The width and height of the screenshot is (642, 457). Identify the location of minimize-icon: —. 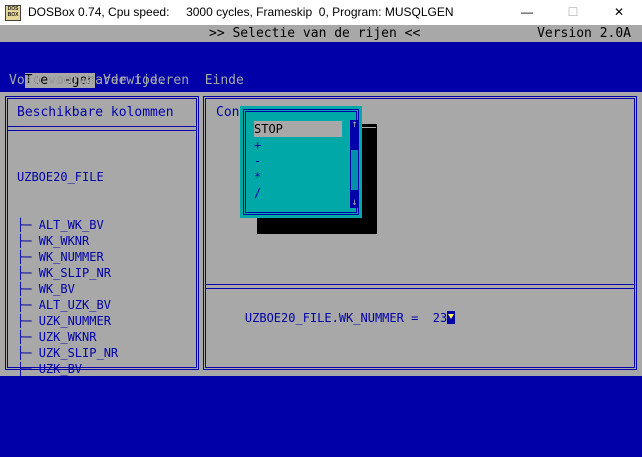
(527, 12).